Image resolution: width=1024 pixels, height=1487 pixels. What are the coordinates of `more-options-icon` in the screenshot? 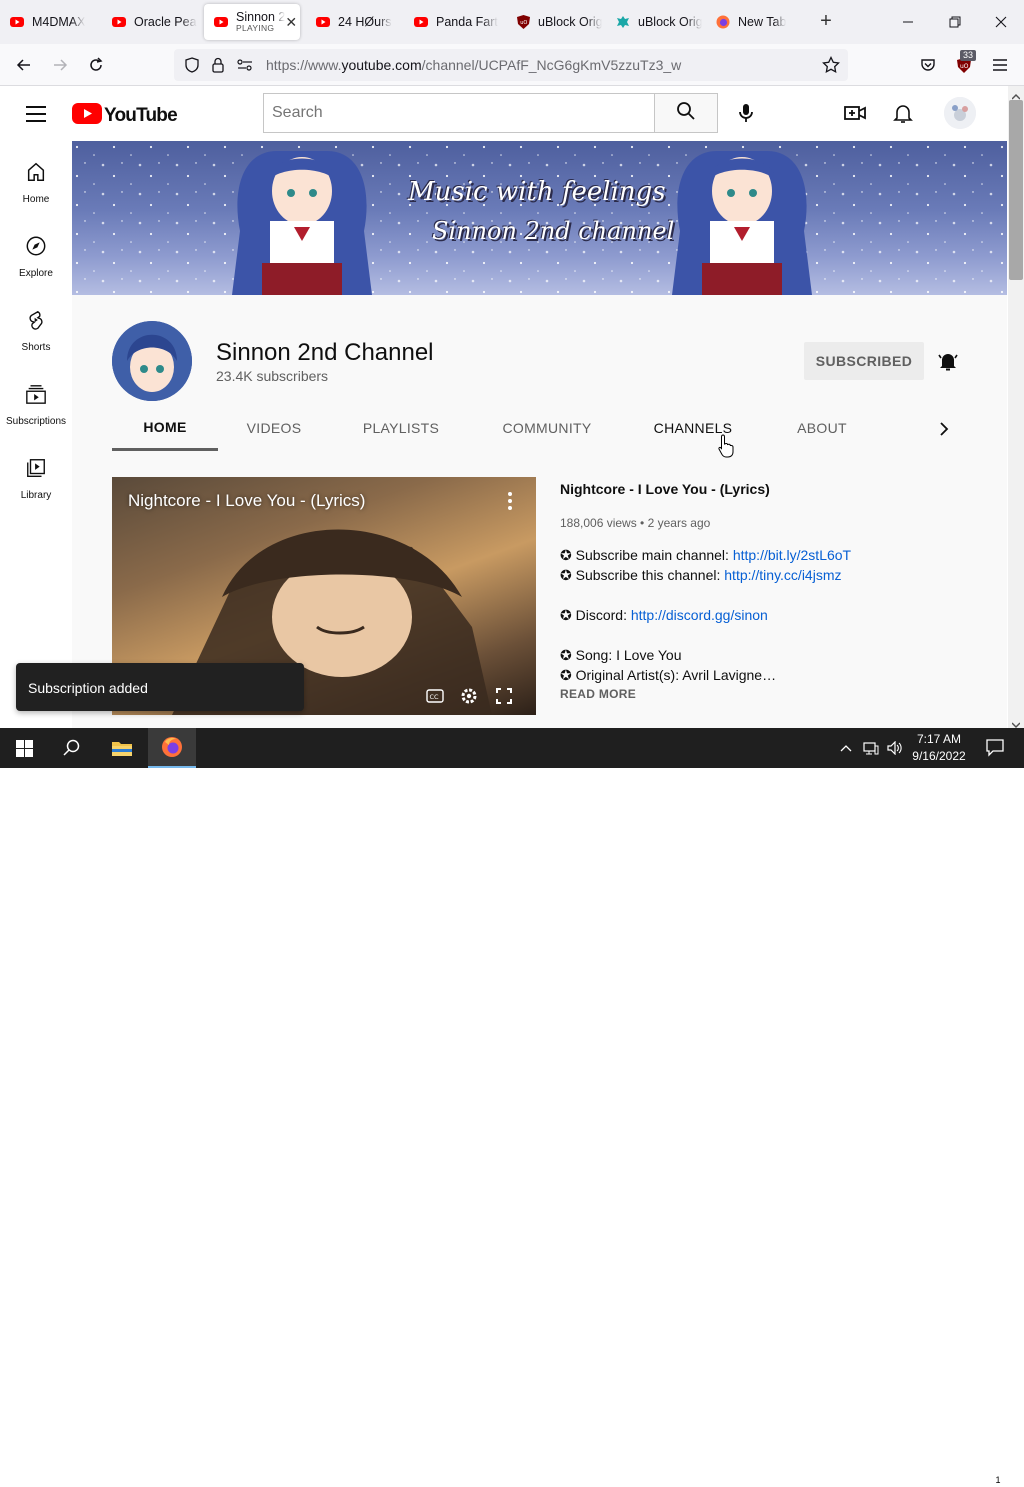 It's located at (510, 501).